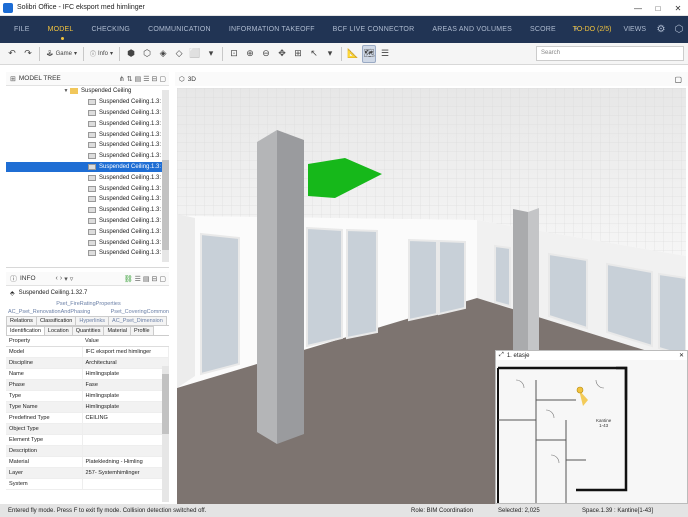  Describe the element at coordinates (61, 54) in the screenshot. I see `game-mode-button: 🕹 Game ▾` at that location.